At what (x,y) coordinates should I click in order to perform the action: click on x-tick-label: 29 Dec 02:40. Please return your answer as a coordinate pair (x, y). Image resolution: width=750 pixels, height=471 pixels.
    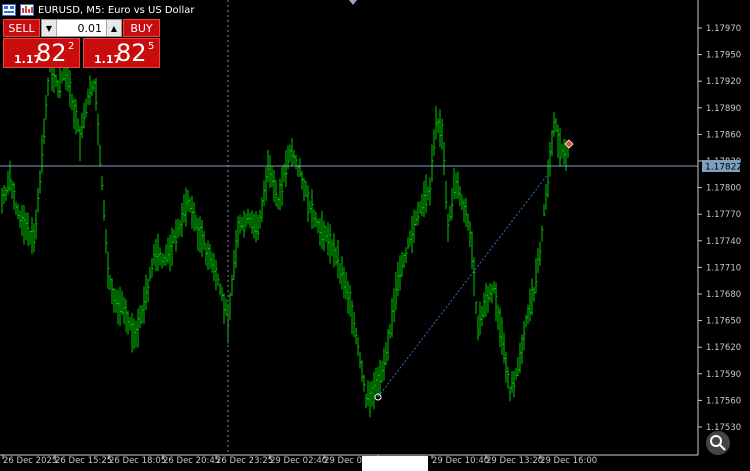
    Looking at the image, I should click on (298, 461).